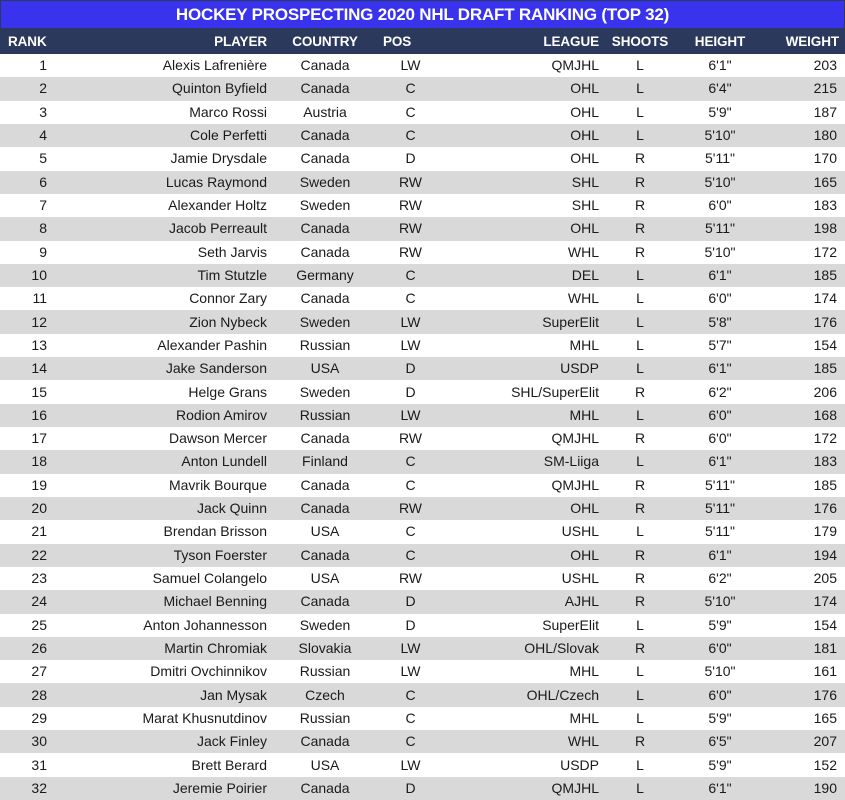 The image size is (845, 800). Describe the element at coordinates (422, 578) in the screenshot. I see `table-row: 23 Samuel Colangelo USA RW USHL R 6'2" 205` at that location.